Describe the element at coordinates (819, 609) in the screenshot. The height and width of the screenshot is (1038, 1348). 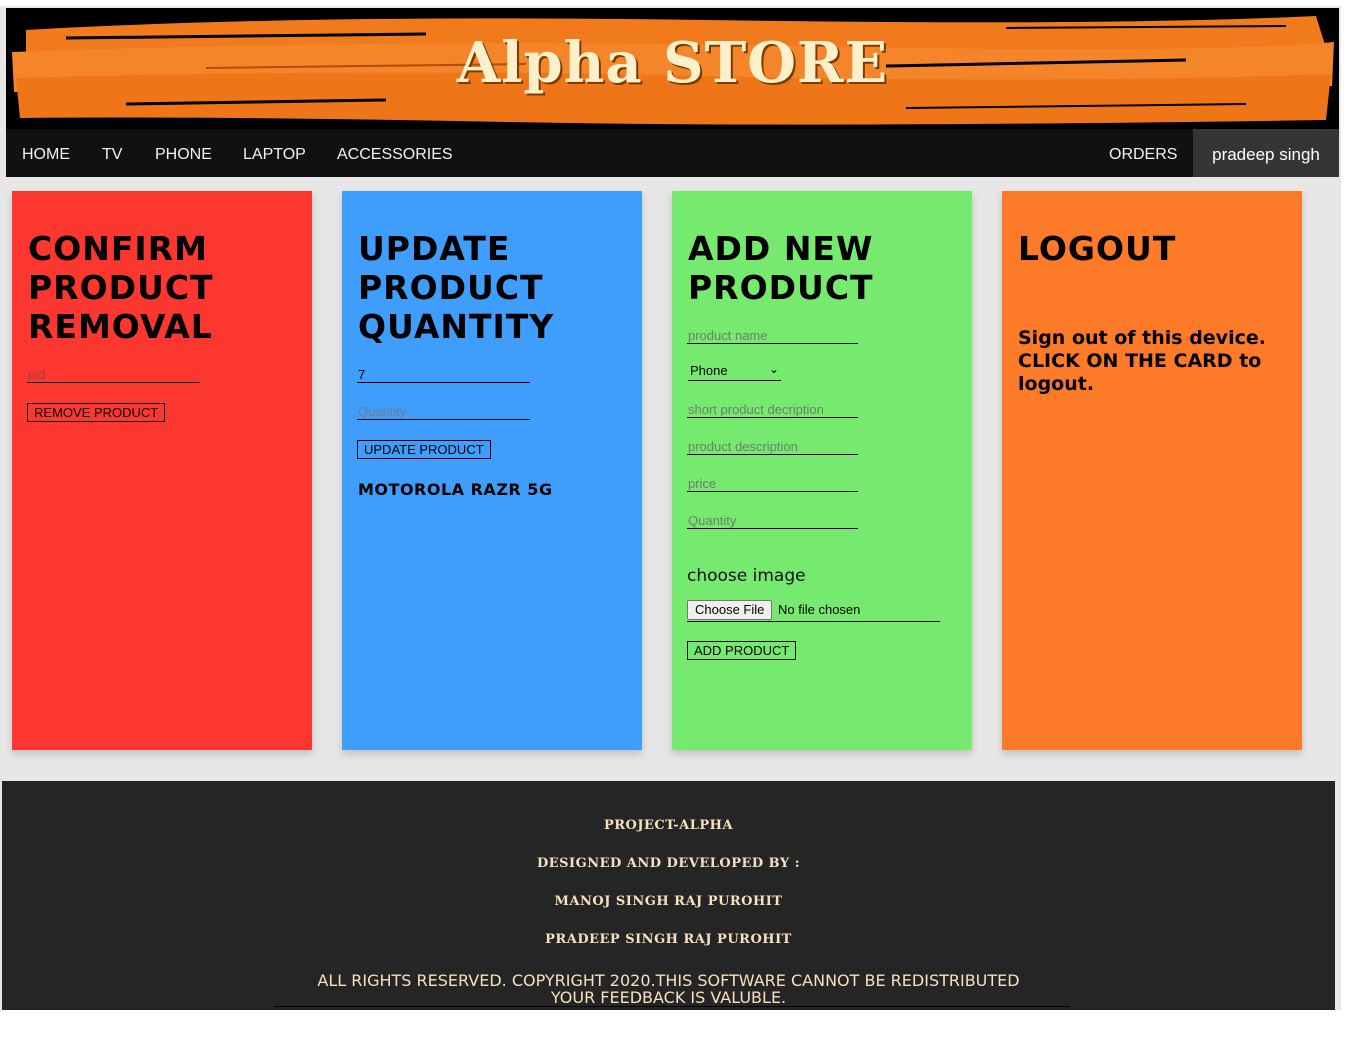
I see `file-status-text: No file chosen` at that location.